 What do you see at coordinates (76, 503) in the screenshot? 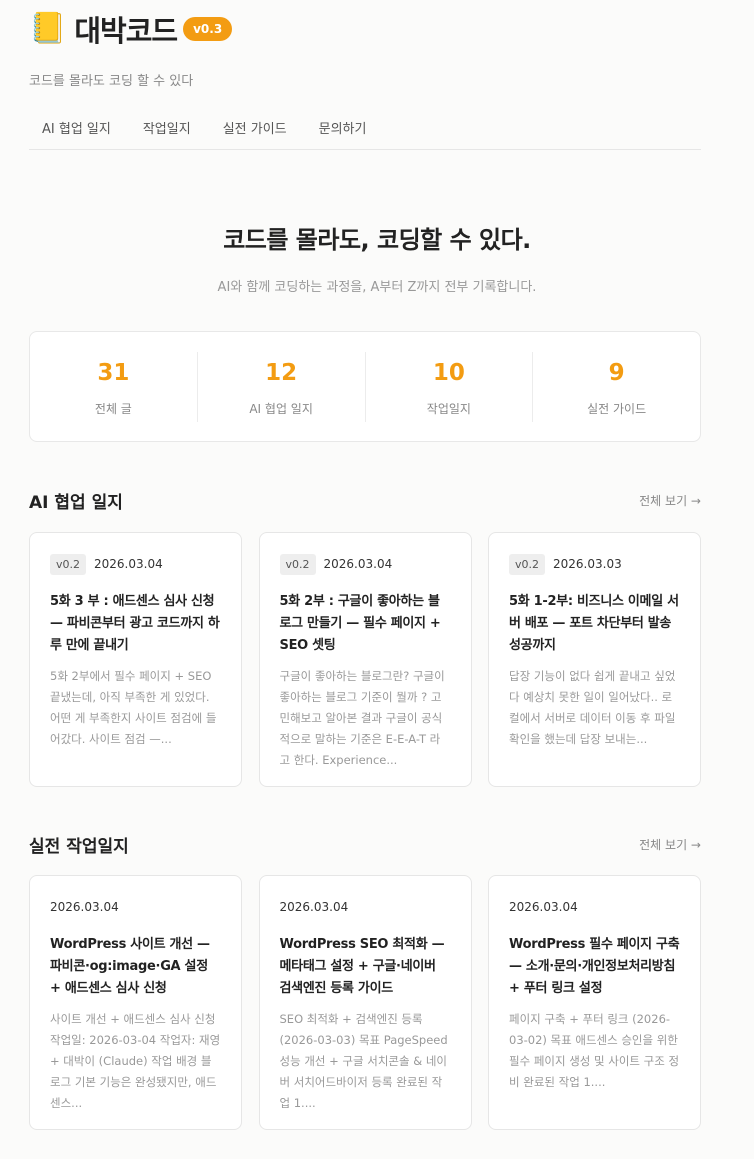
I see `section-title: AI 협업 일지` at bounding box center [76, 503].